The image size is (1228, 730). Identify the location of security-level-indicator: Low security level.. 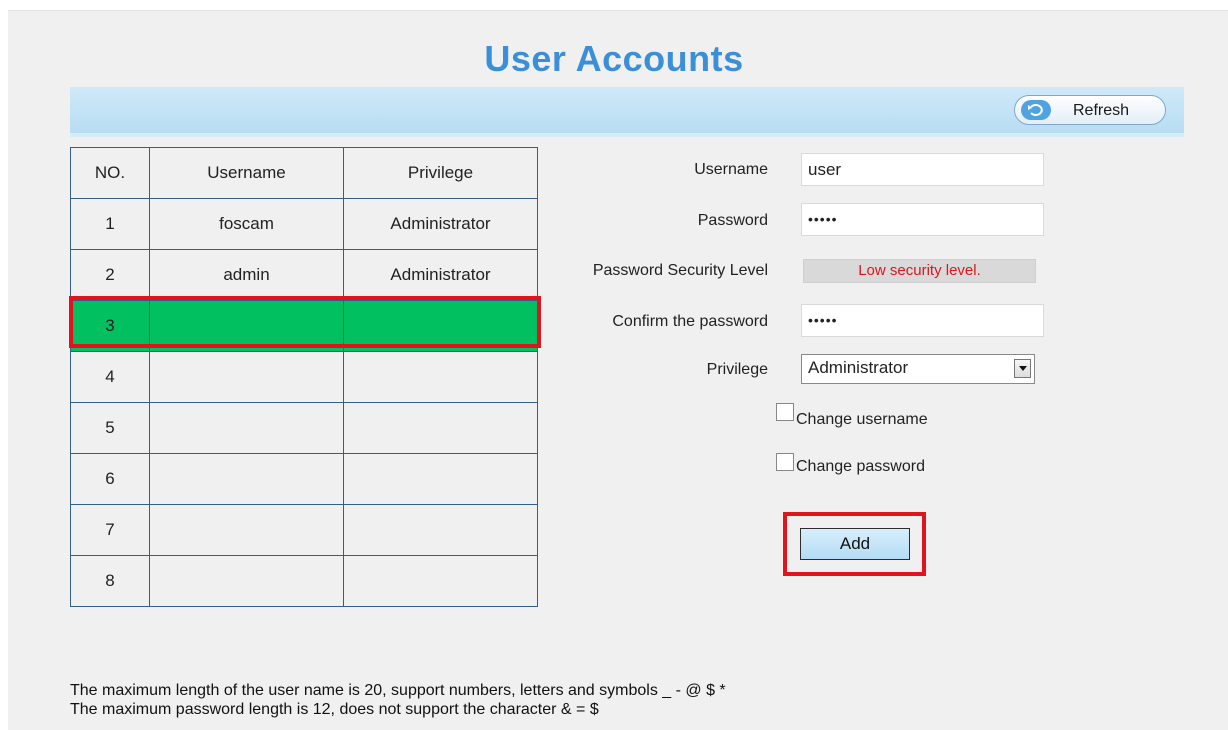
(919, 271).